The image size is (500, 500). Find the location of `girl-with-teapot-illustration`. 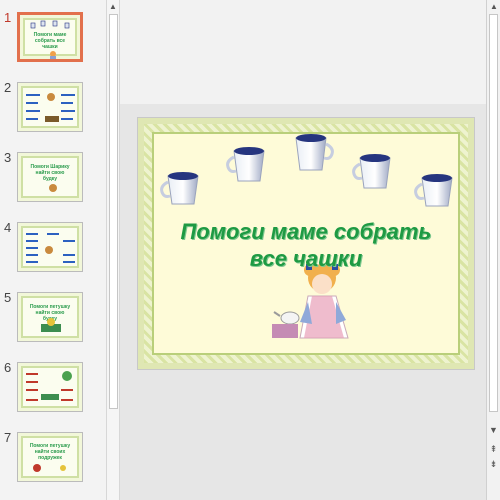

girl-with-teapot-illustration is located at coordinates (310, 301).